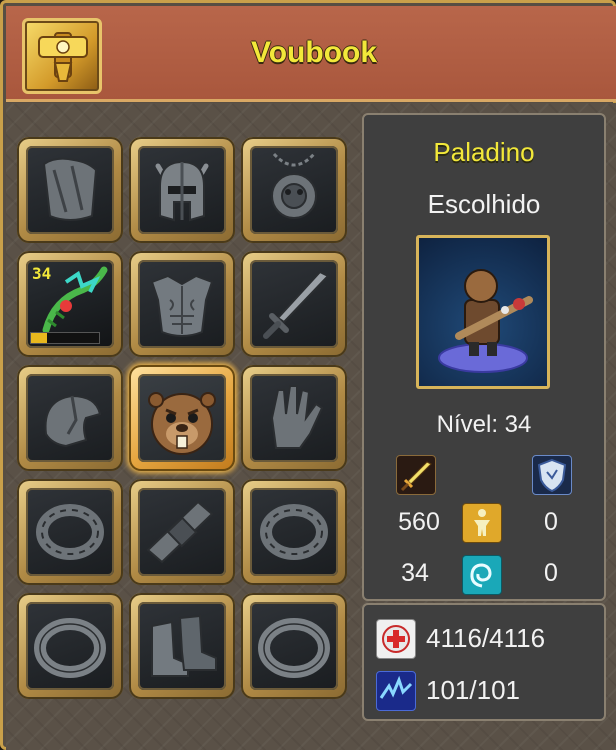 The height and width of the screenshot is (750, 616). I want to click on weapon-slot, so click(294, 304).